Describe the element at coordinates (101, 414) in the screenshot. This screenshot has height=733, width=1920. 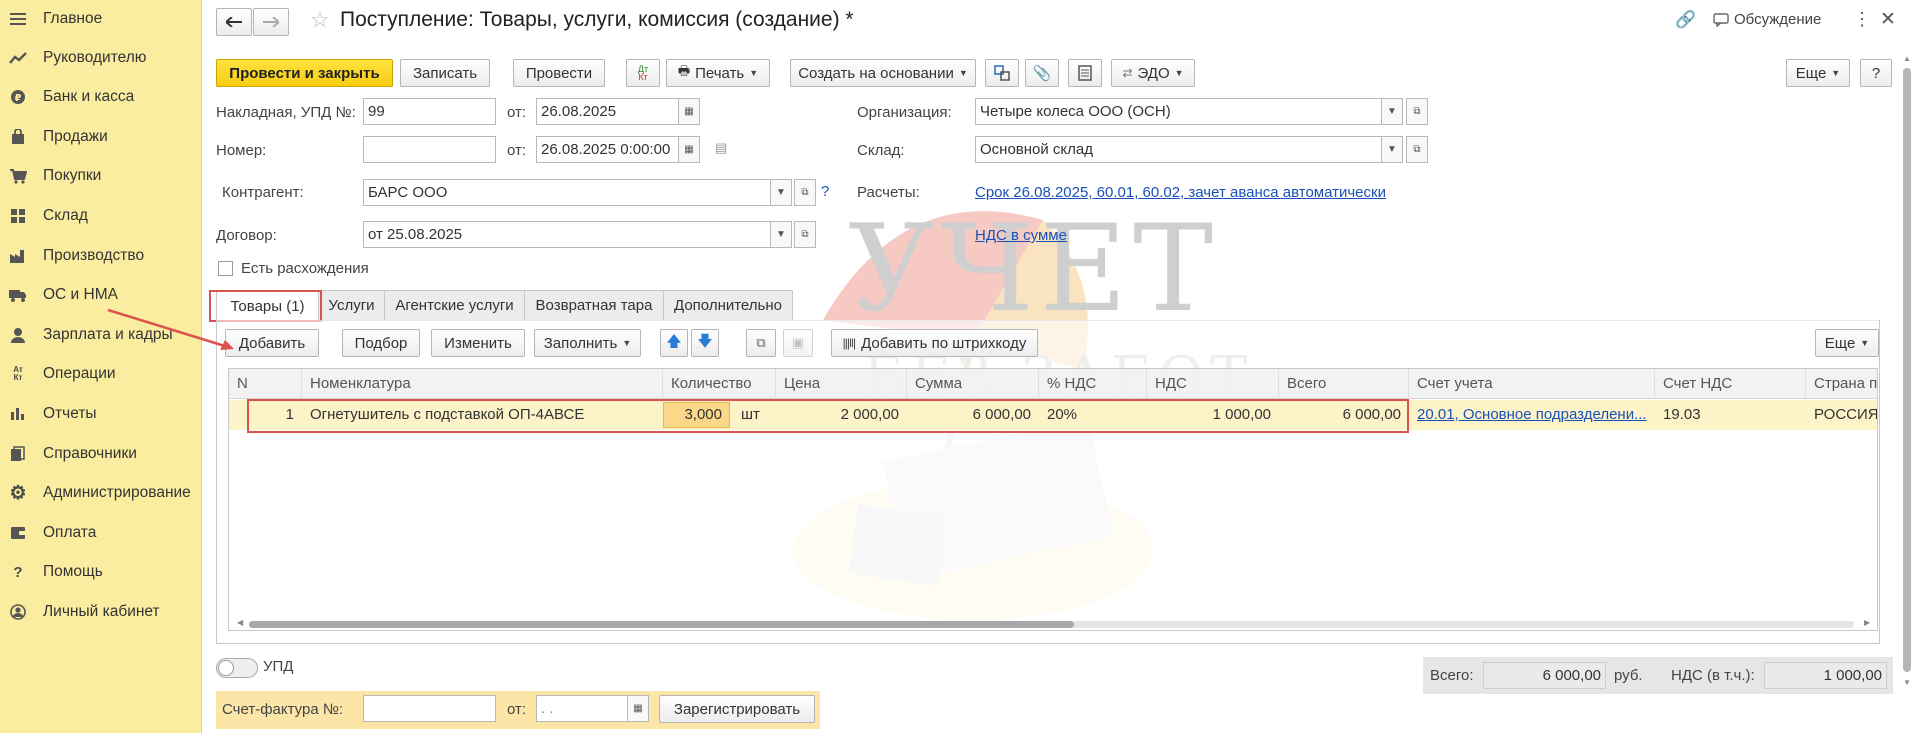
I see `sidebar-item-reports: Отчеты` at that location.